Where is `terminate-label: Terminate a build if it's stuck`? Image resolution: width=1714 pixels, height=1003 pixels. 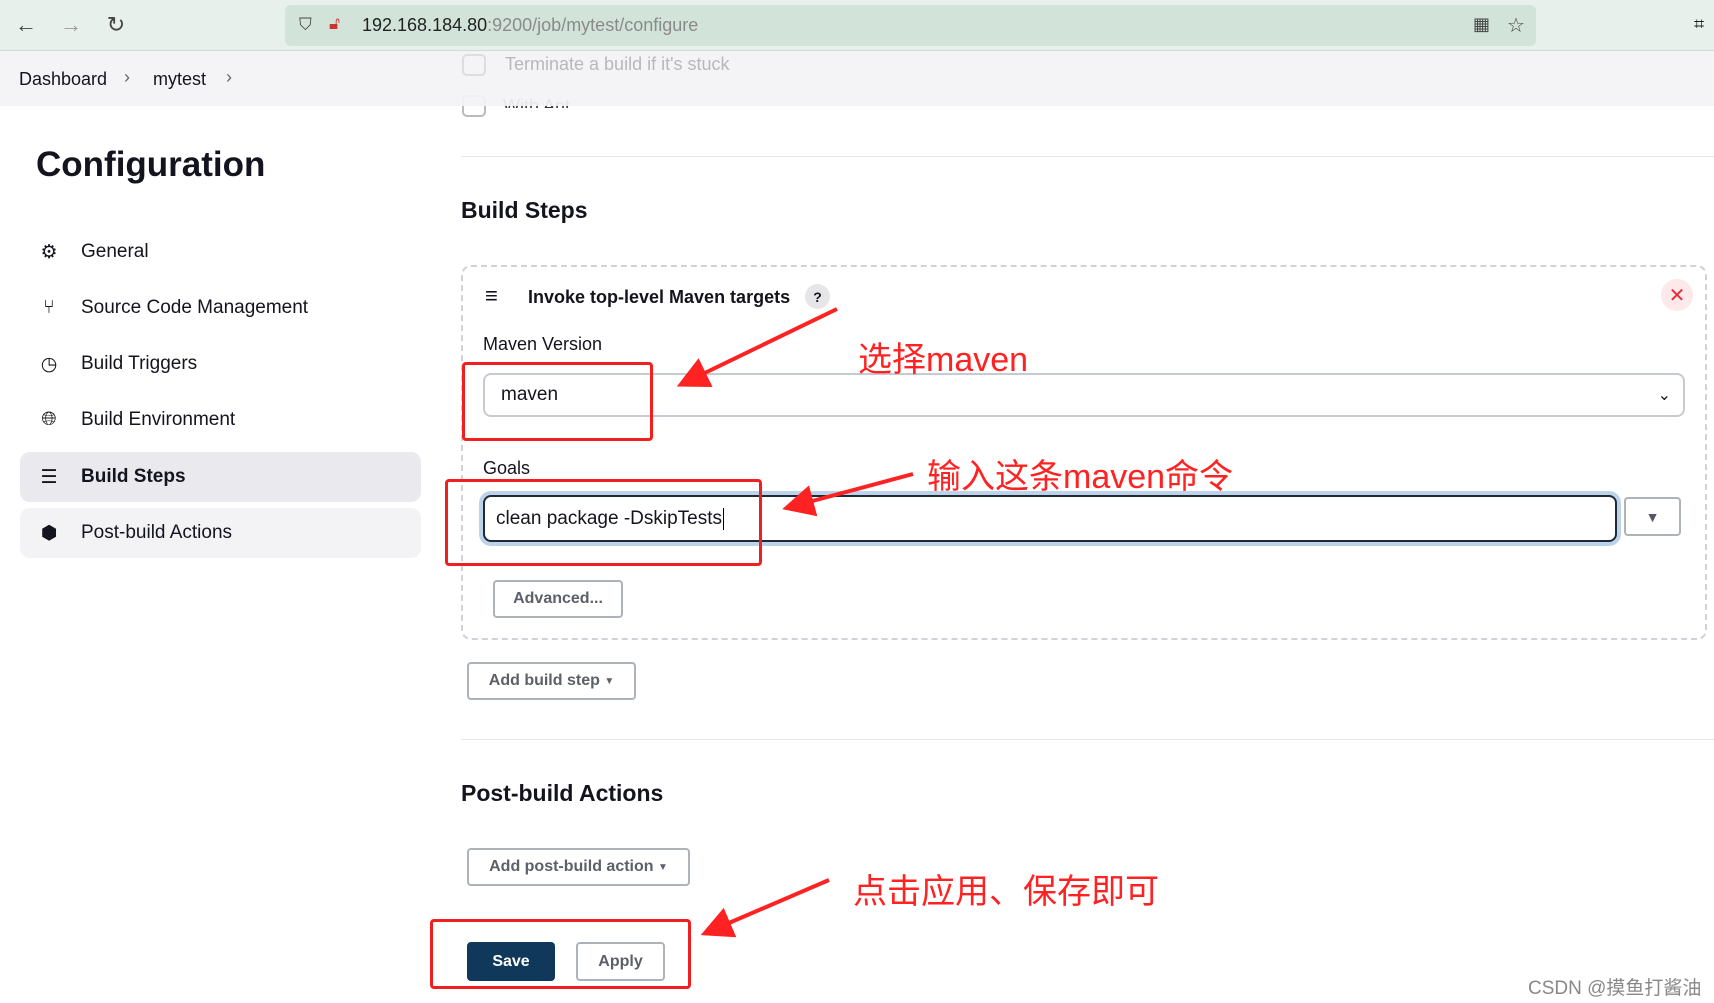 terminate-label: Terminate a build if it's stuck is located at coordinates (617, 64).